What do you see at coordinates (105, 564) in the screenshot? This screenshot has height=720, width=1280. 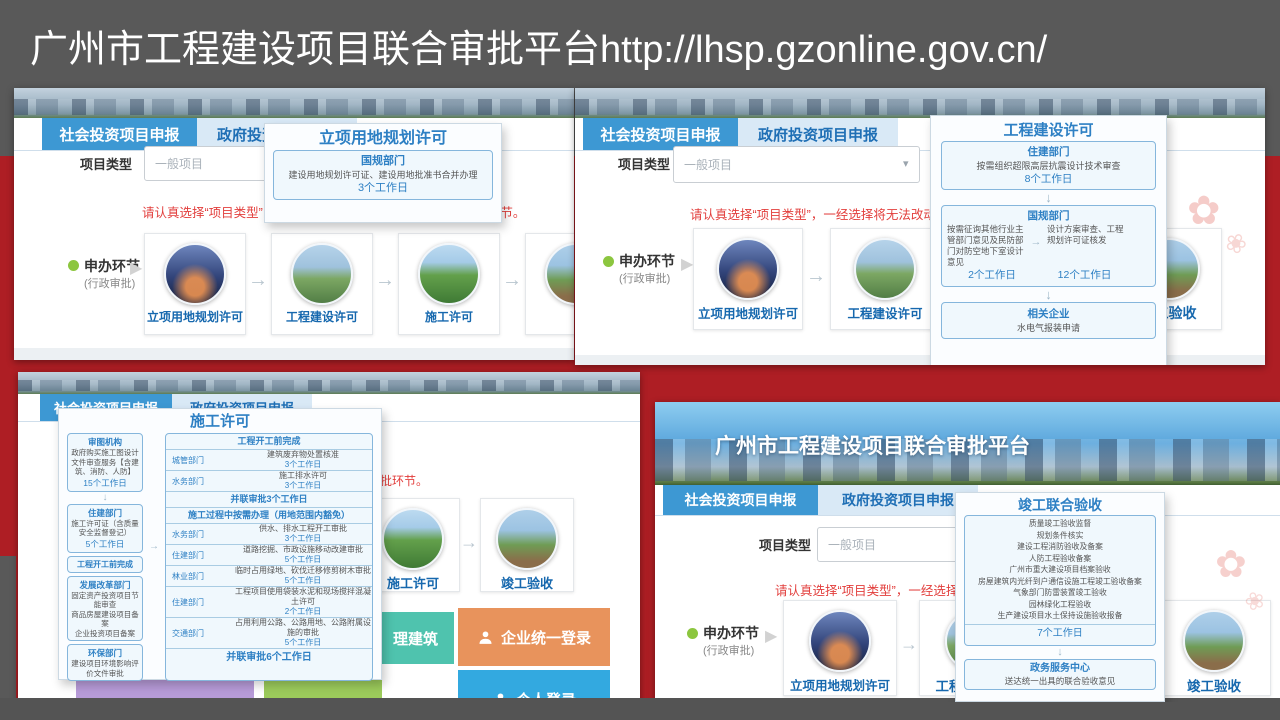 I see `stage-label: 工程开工前完成` at bounding box center [105, 564].